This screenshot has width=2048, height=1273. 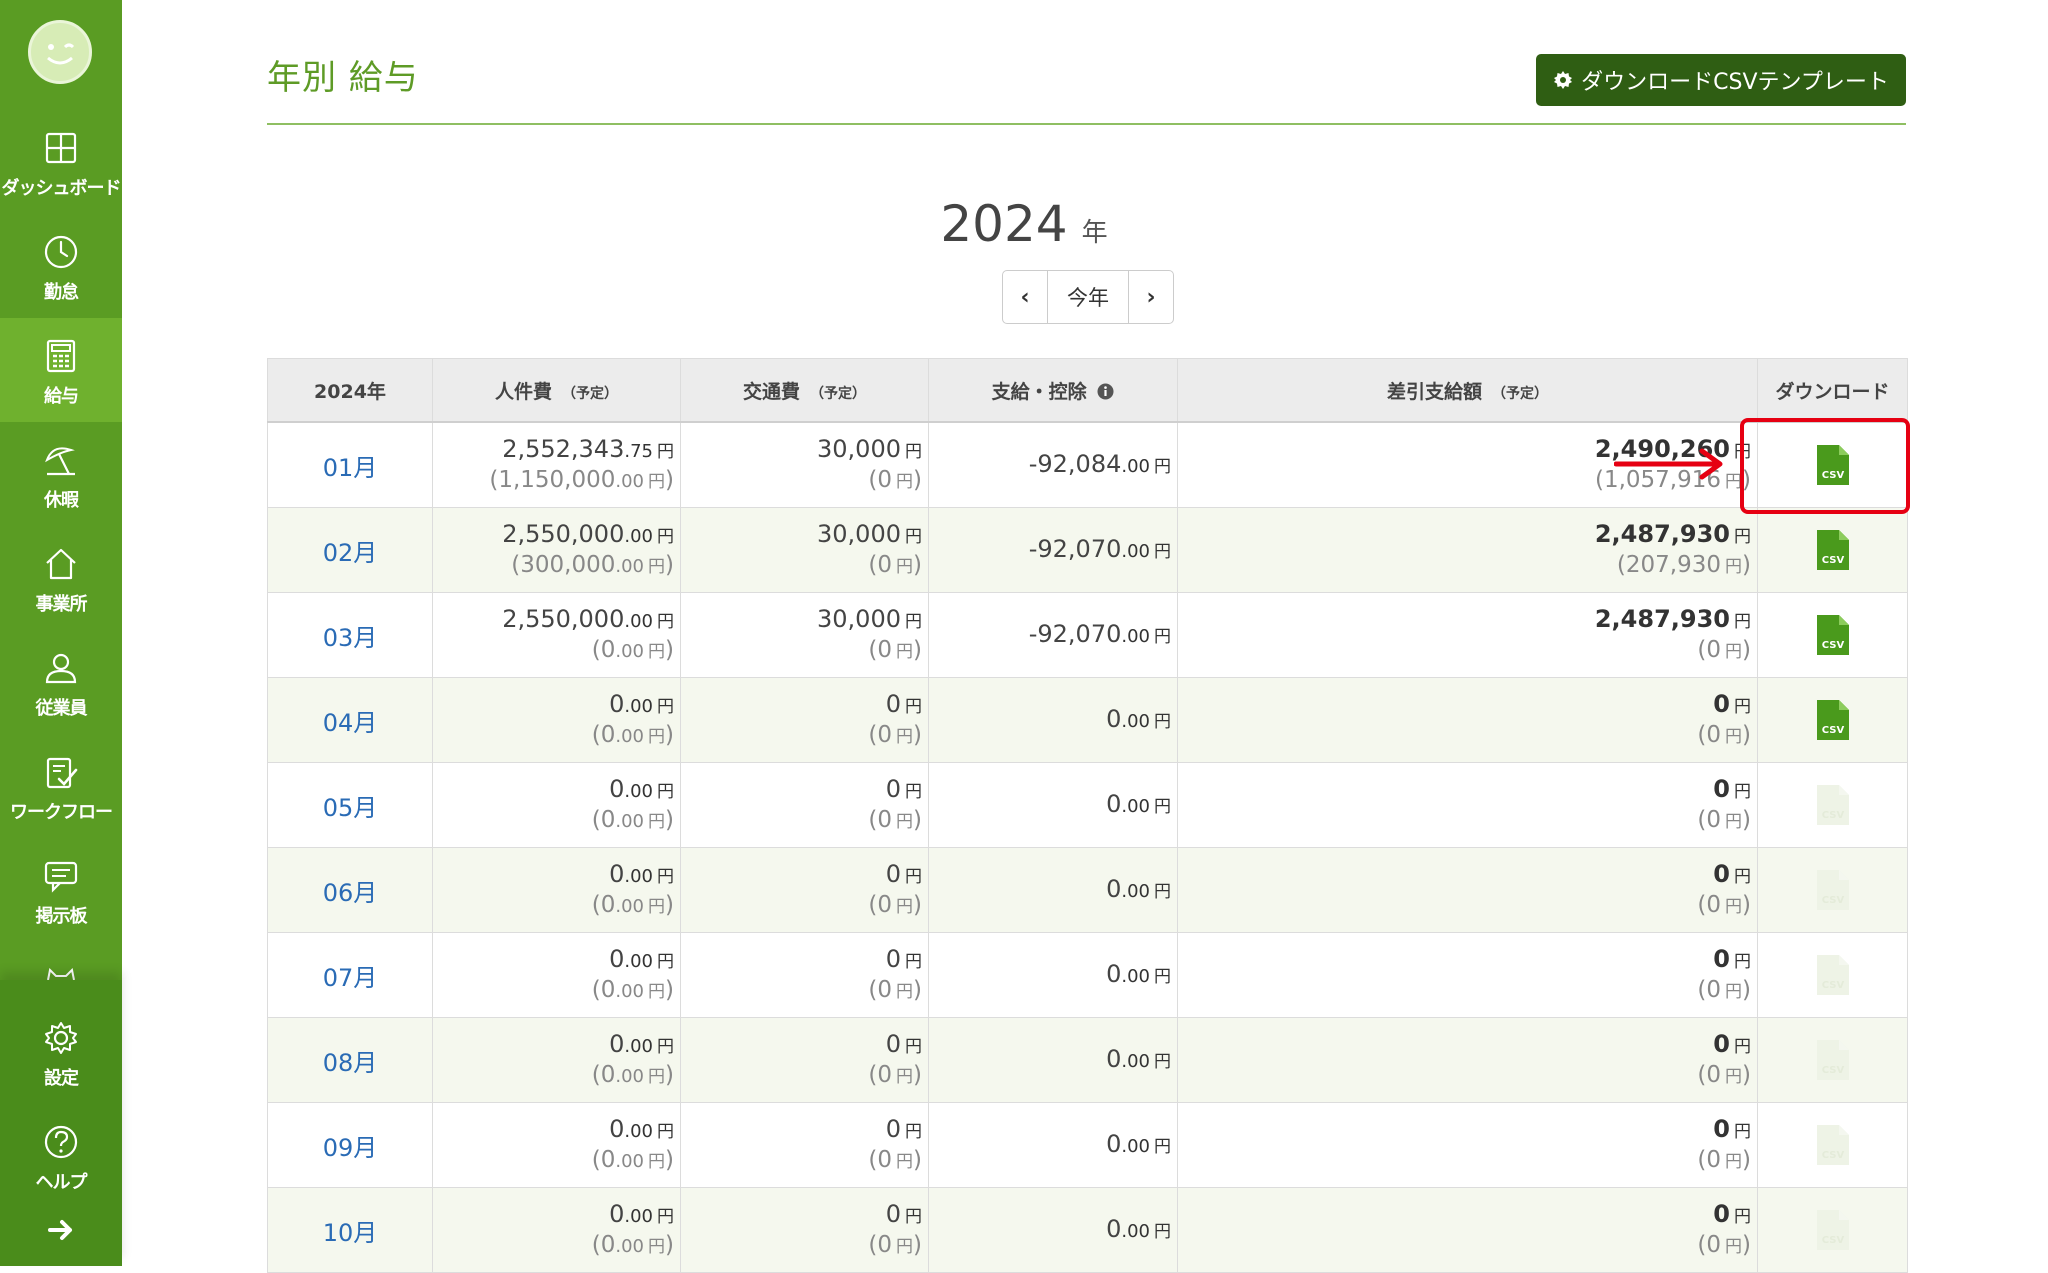 I want to click on sidebar-item-label: 休暇, so click(x=61, y=500).